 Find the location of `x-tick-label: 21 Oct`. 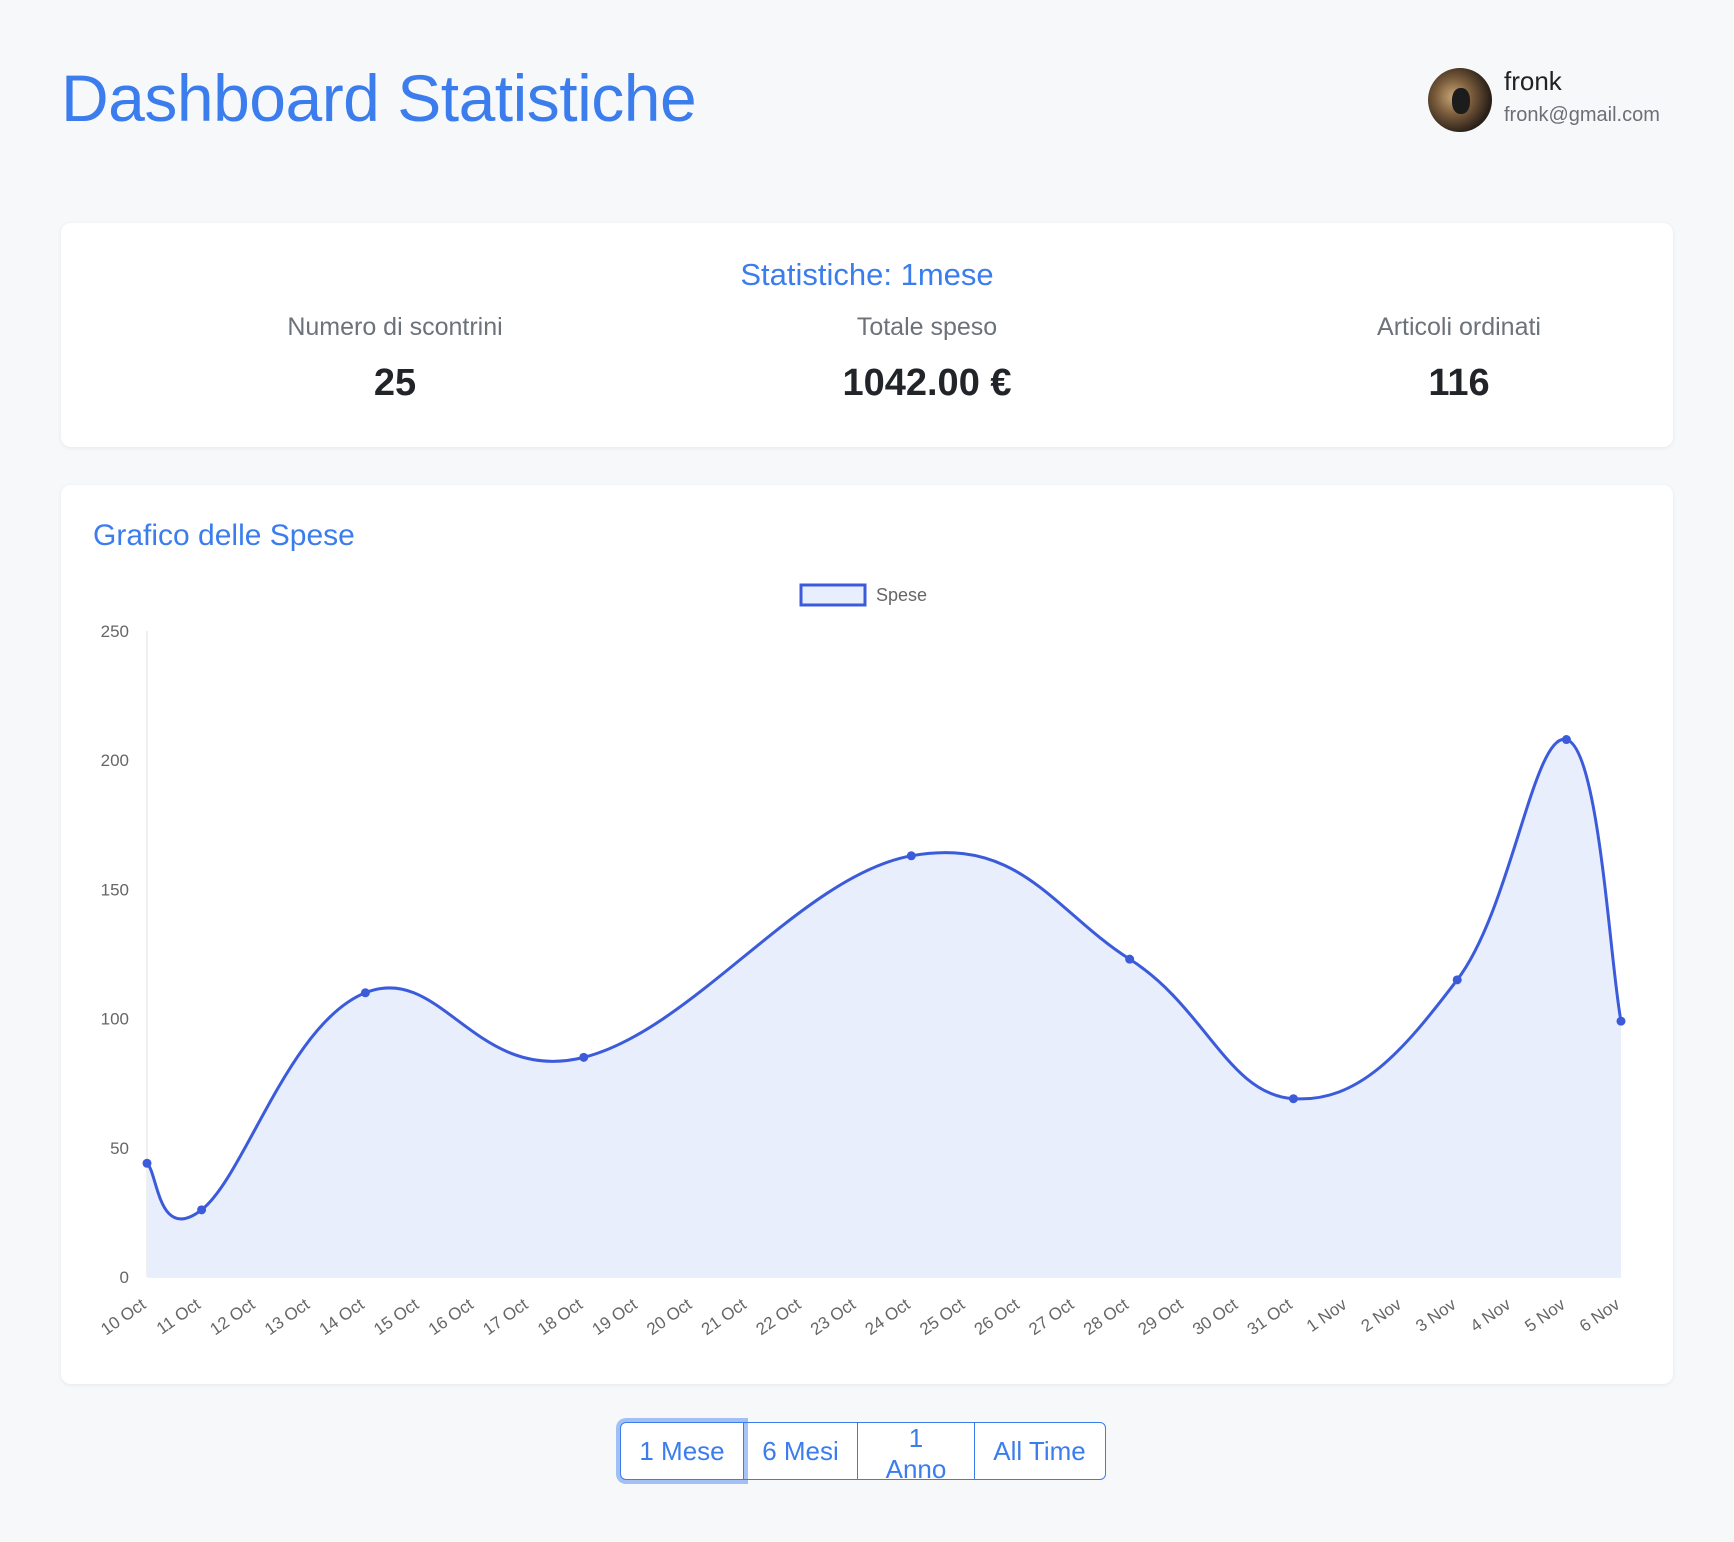

x-tick-label: 21 Oct is located at coordinates (724, 1317).